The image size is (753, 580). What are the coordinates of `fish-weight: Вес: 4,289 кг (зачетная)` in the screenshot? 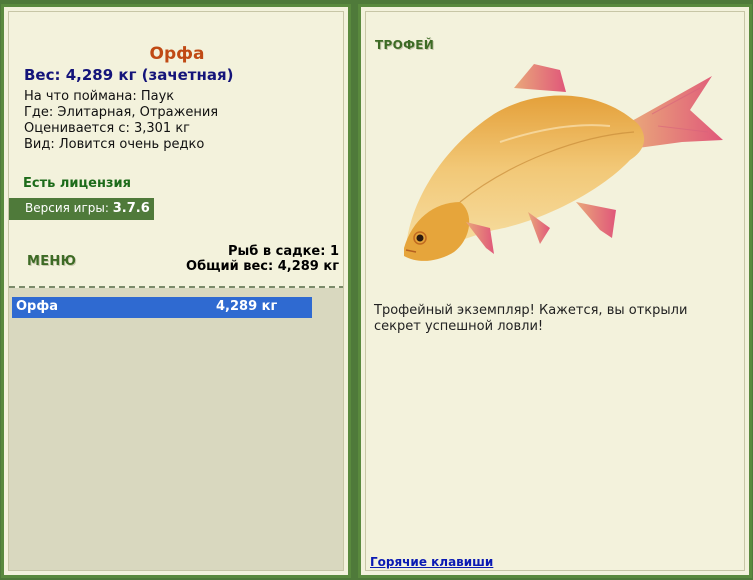 It's located at (129, 75).